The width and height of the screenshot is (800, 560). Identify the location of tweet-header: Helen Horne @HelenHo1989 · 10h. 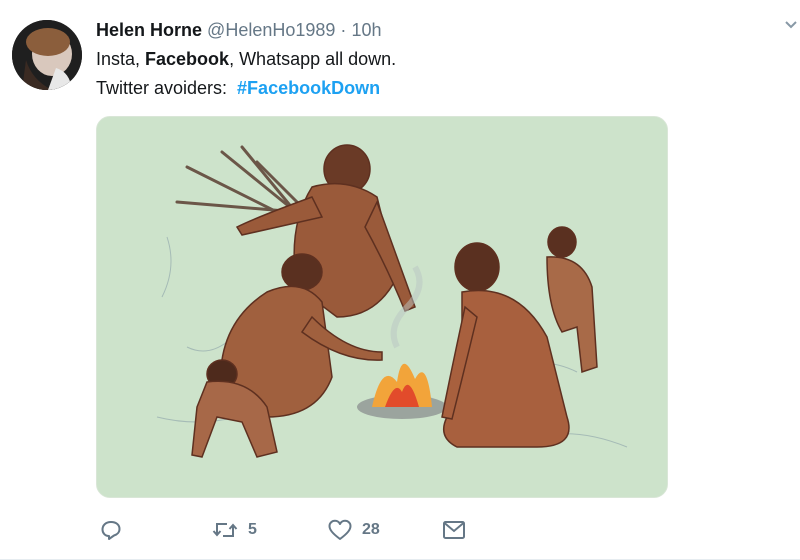
(238, 30).